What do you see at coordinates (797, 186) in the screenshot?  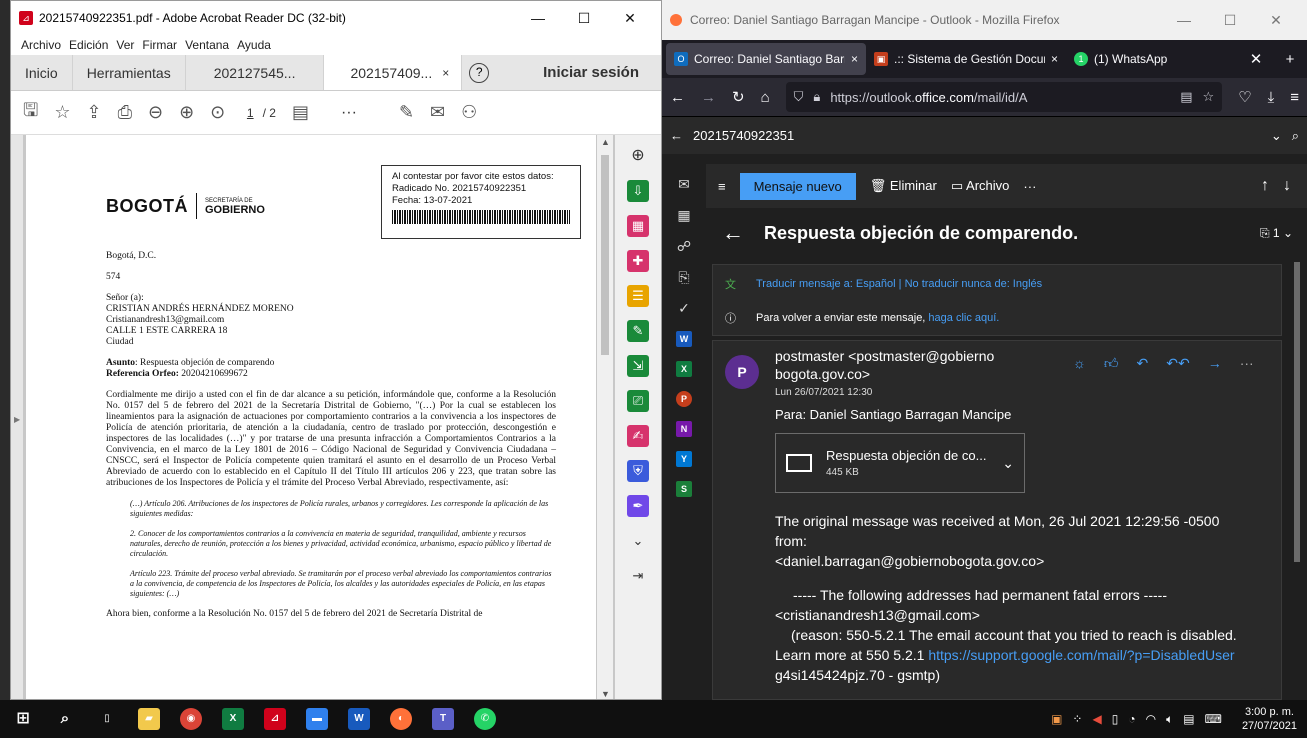 I see `new-message-button: Mensaje nuevo` at bounding box center [797, 186].